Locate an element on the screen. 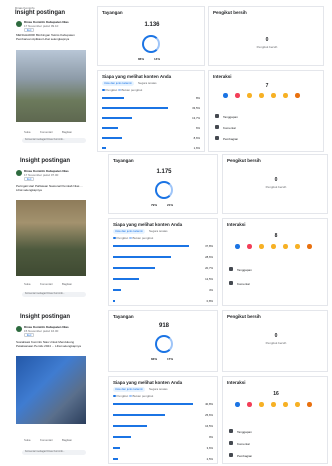 The height and width of the screenshot is (466, 332). wow-reaction-icon is located at coordinates (285, 246).